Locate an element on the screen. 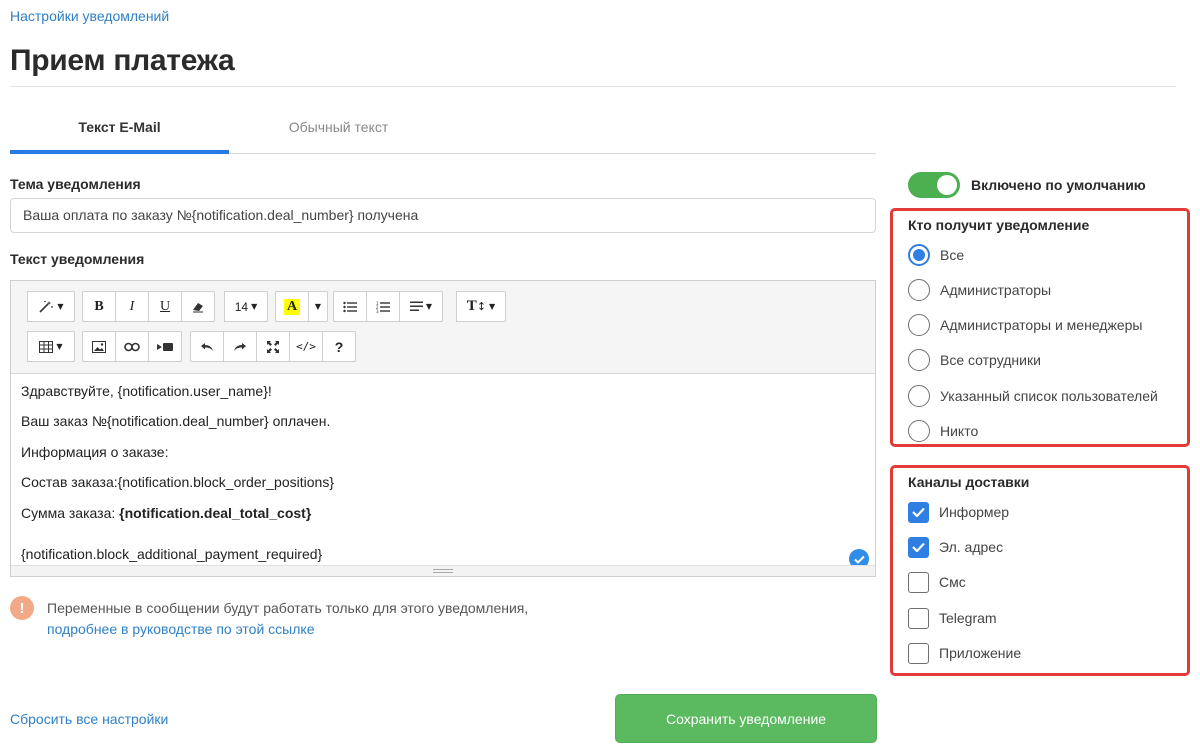 The image size is (1200, 747). recipient-option-admins: Администраторы is located at coordinates (979, 290).